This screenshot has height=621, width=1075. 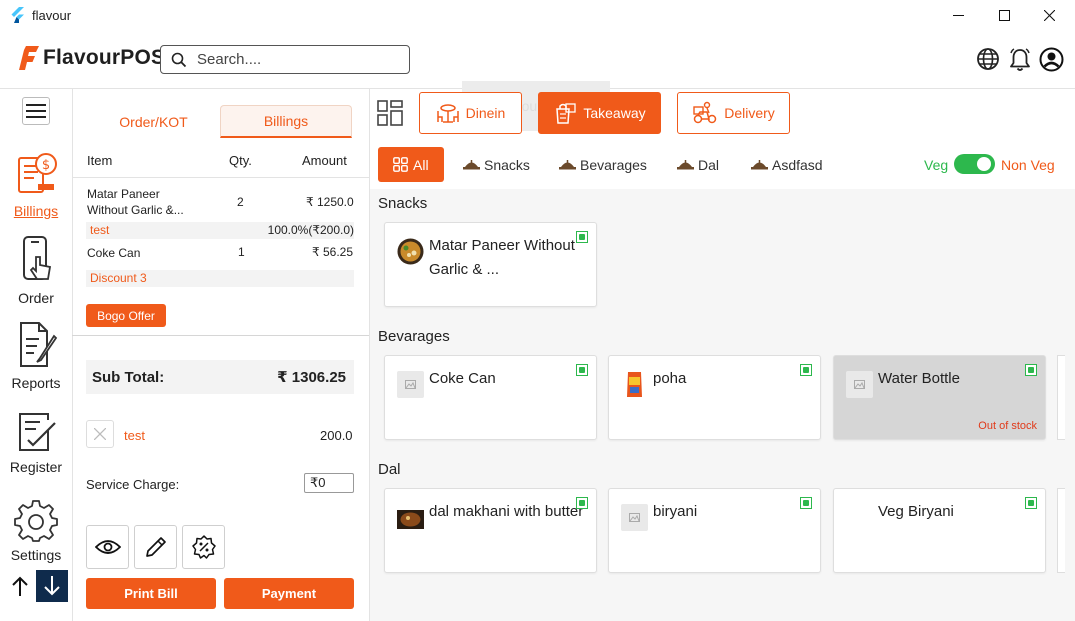 I want to click on category-bevarages: Bevarages, so click(x=603, y=164).